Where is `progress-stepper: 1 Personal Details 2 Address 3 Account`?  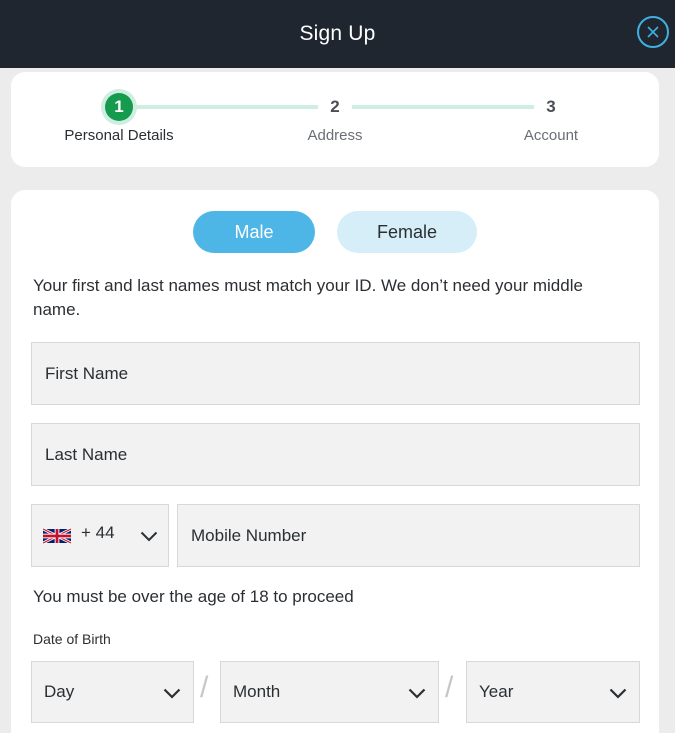
progress-stepper: 1 Personal Details 2 Address 3 Account is located at coordinates (335, 119).